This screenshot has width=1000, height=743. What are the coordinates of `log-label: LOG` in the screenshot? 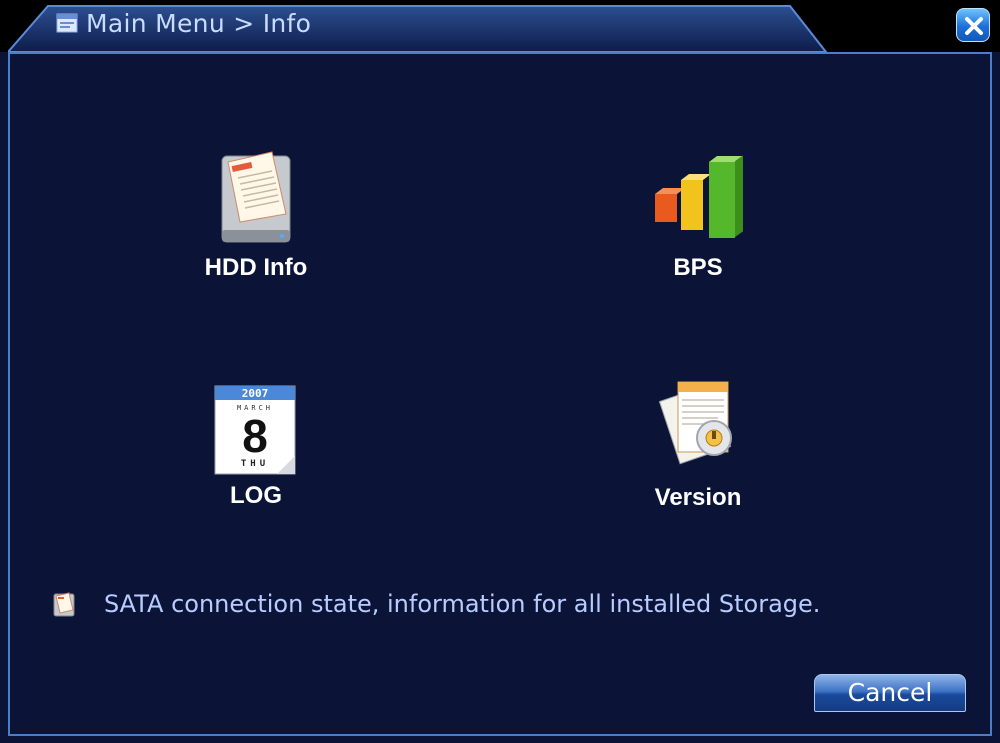 It's located at (256, 495).